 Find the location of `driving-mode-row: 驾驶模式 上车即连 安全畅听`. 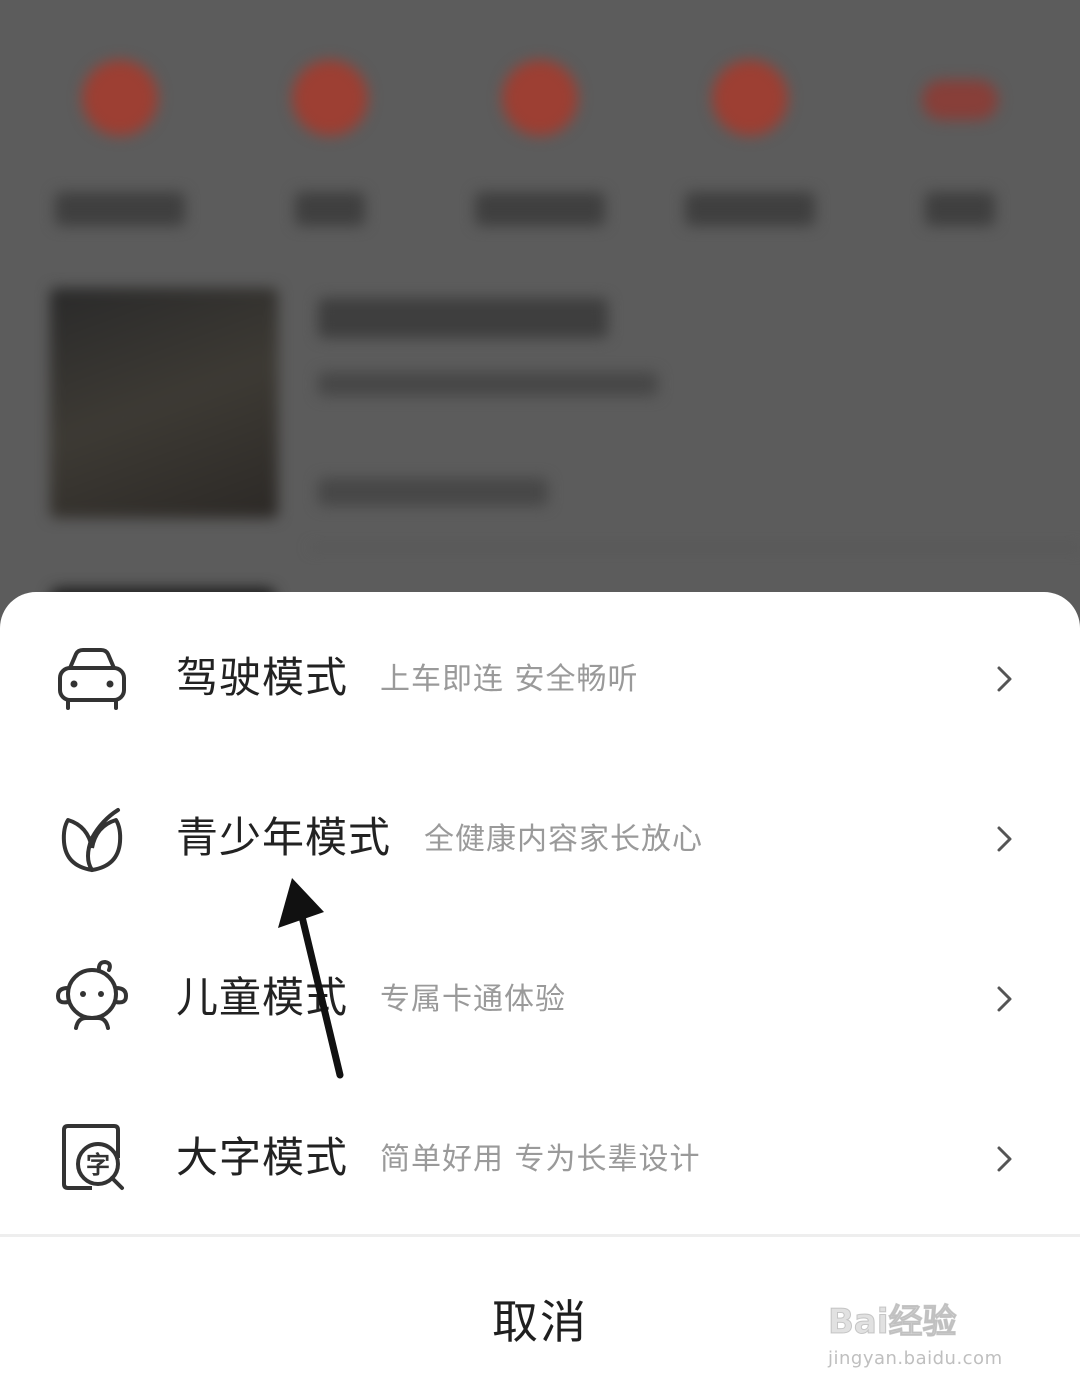

driving-mode-row: 驾驶模式 上车即连 安全畅听 is located at coordinates (540, 676).